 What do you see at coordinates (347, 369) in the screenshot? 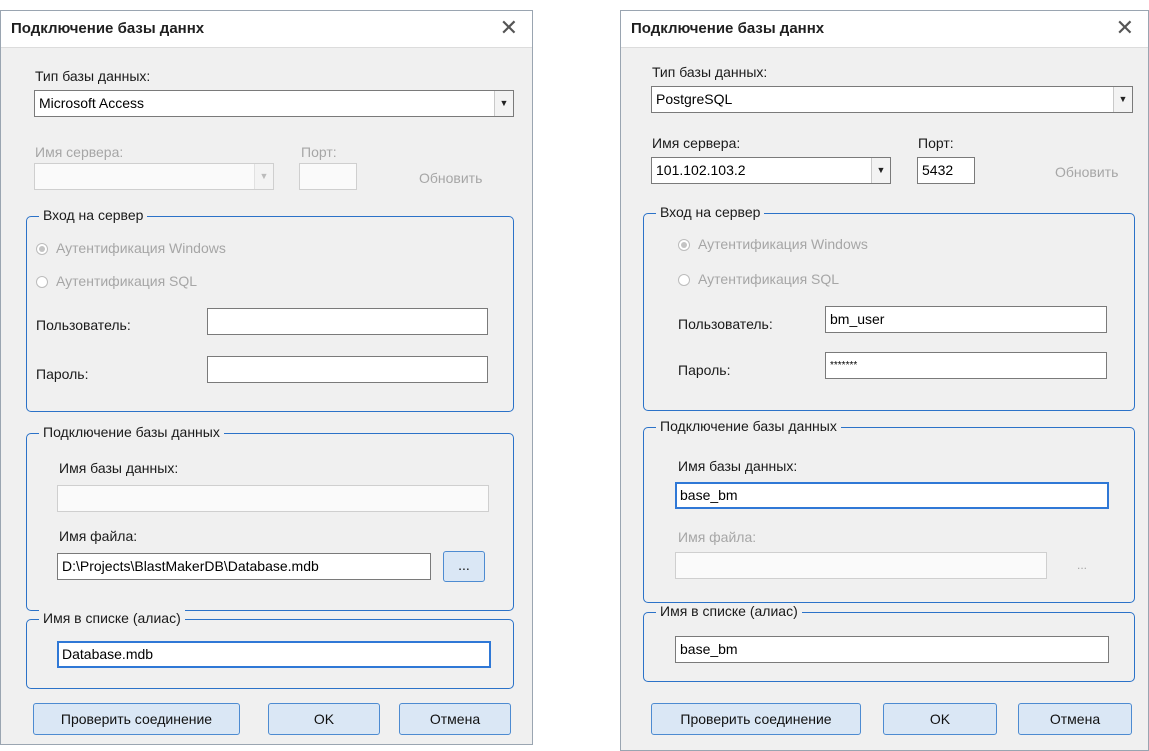
I see `password-input` at bounding box center [347, 369].